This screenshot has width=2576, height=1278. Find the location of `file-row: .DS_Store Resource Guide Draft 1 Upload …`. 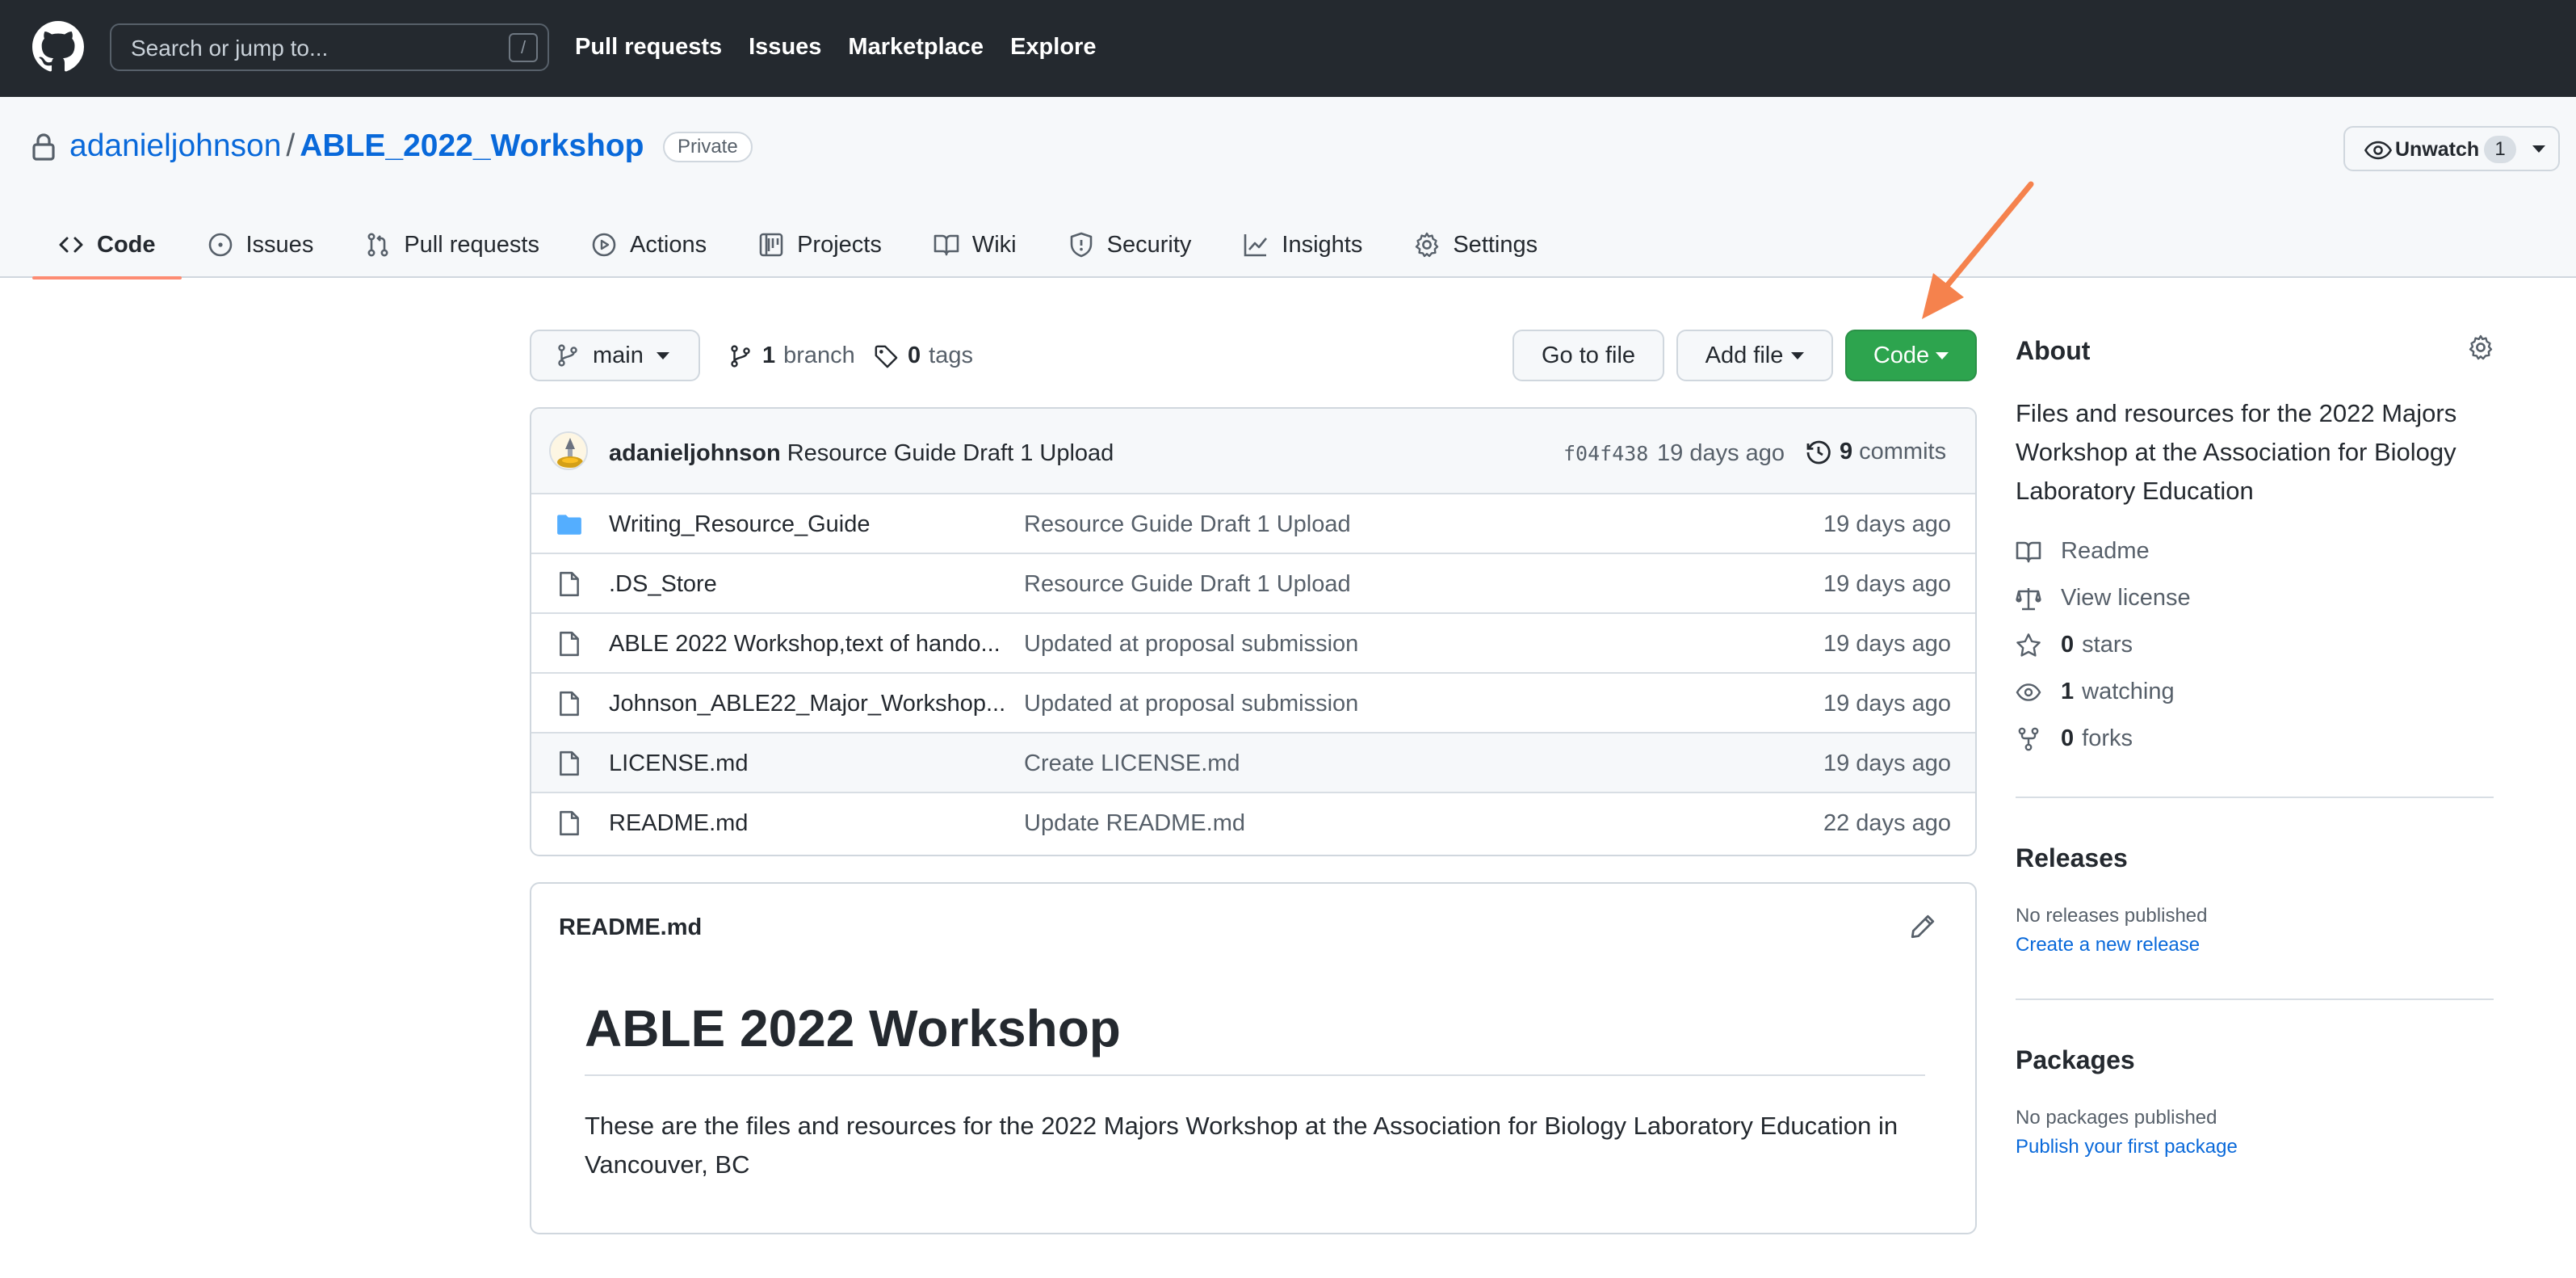

file-row: .DS_Store Resource Guide Draft 1 Upload … is located at coordinates (1253, 583).